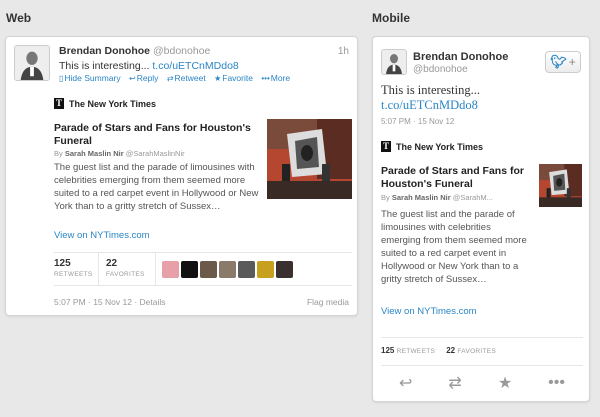 The height and width of the screenshot is (417, 600). I want to click on tweet-footer: 5:07 PM · 15 Nov 12 · Details, so click(110, 302).